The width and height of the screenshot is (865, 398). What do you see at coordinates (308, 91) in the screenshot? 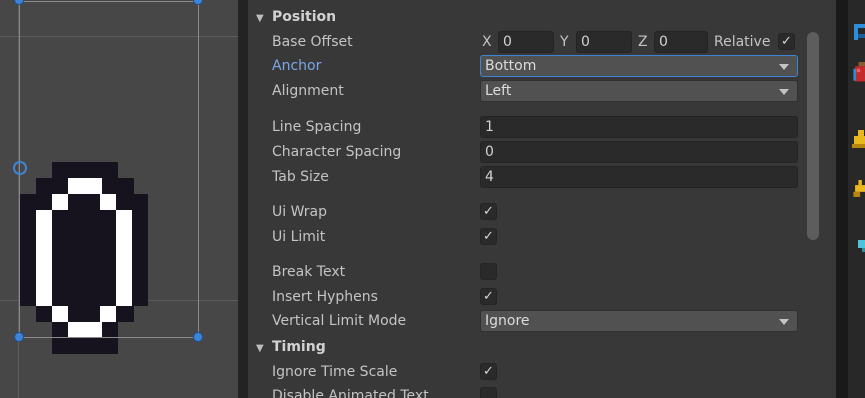
I see `alignment-label: Alignment` at bounding box center [308, 91].